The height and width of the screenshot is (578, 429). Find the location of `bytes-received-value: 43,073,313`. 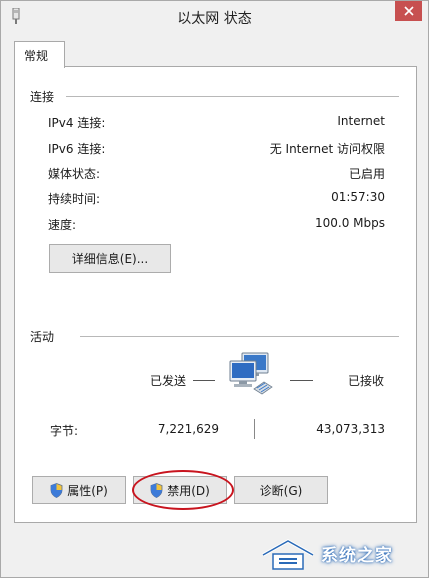

bytes-received-value: 43,073,313 is located at coordinates (350, 429).